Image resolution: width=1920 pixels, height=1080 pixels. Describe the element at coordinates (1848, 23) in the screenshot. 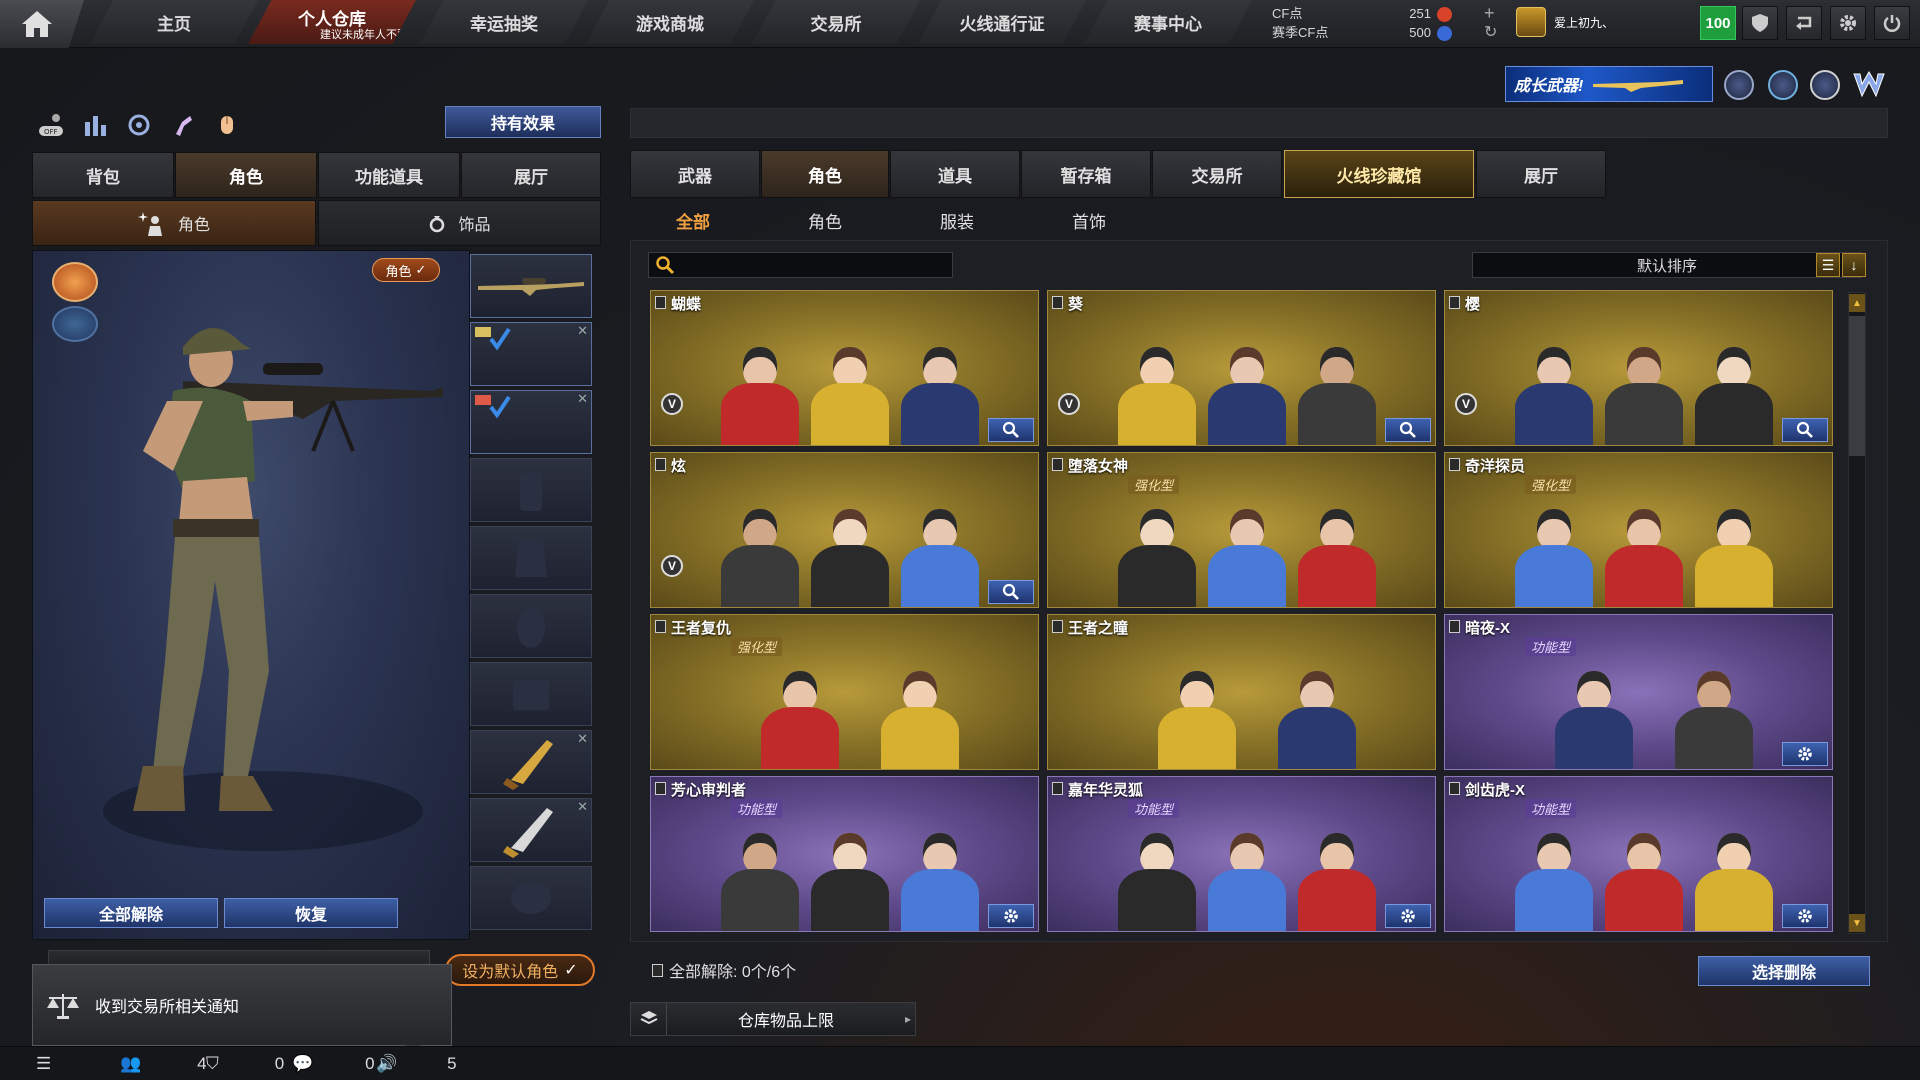

I see `settings-gear-icon` at that location.